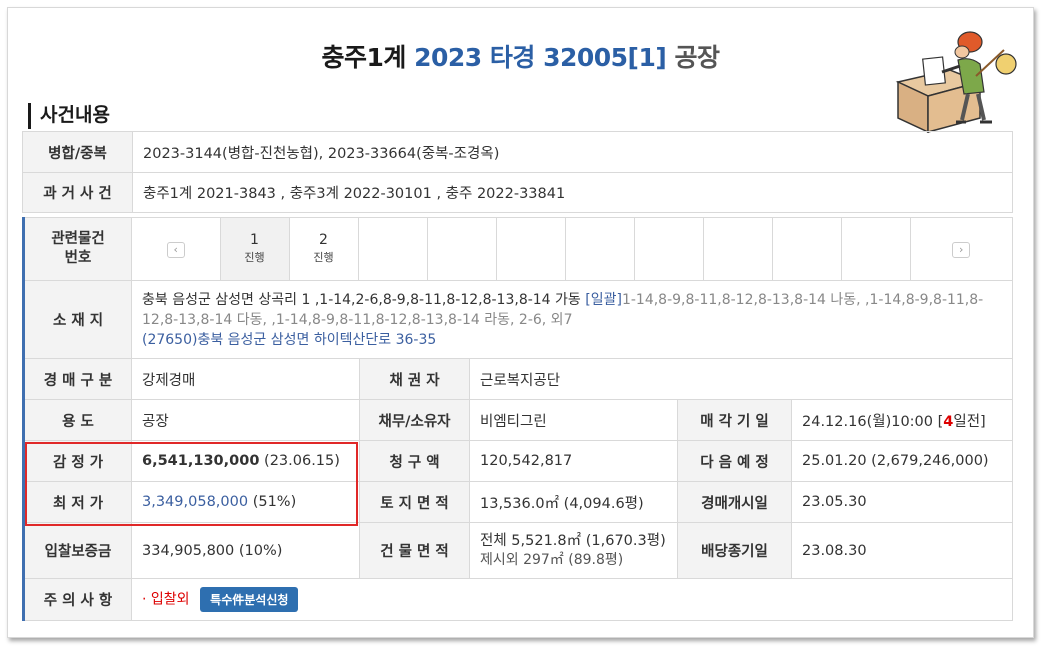  I want to click on case-type: 공장, so click(697, 57).